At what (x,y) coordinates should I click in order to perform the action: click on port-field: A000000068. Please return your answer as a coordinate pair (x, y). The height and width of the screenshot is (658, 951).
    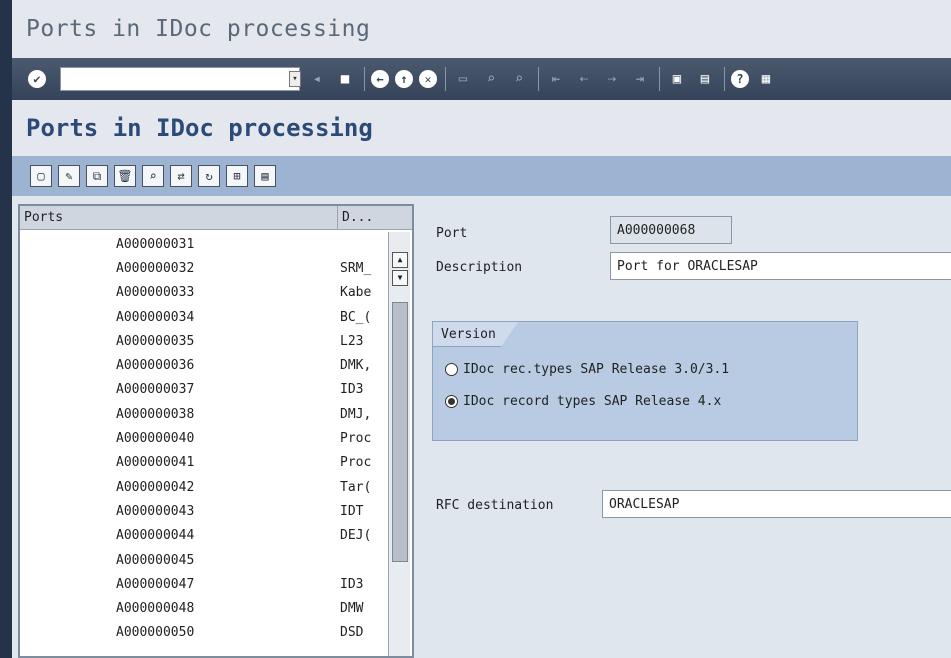
    Looking at the image, I should click on (671, 230).